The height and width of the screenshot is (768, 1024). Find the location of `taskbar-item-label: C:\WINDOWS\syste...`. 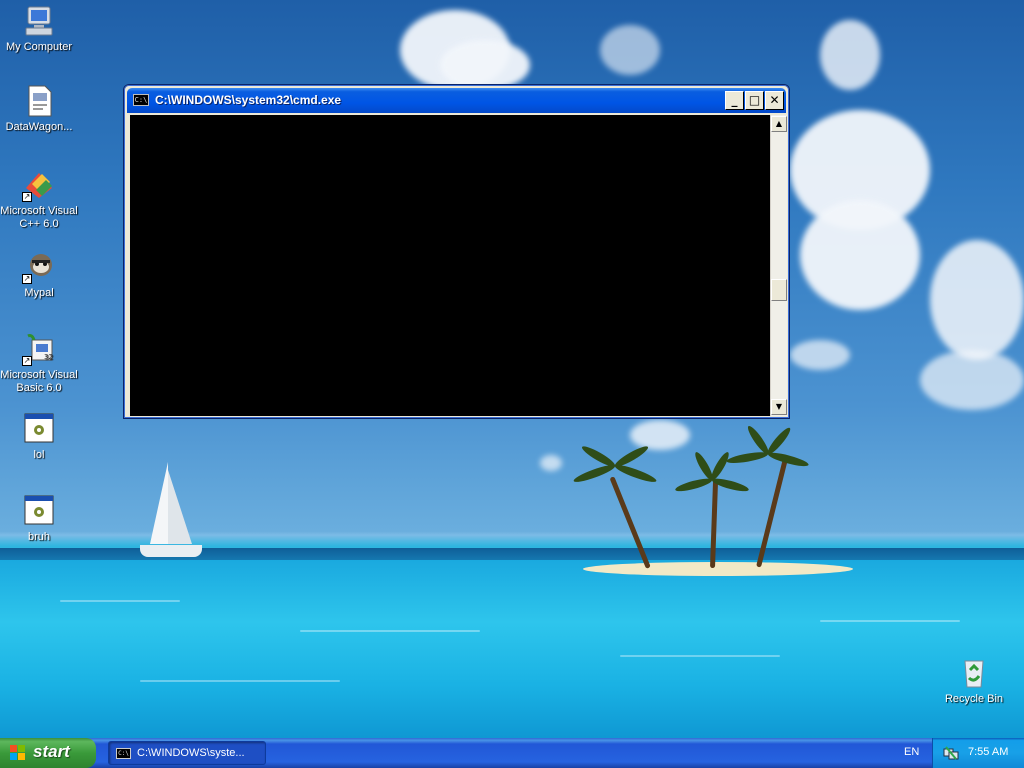

taskbar-item-label: C:\WINDOWS\syste... is located at coordinates (191, 753).